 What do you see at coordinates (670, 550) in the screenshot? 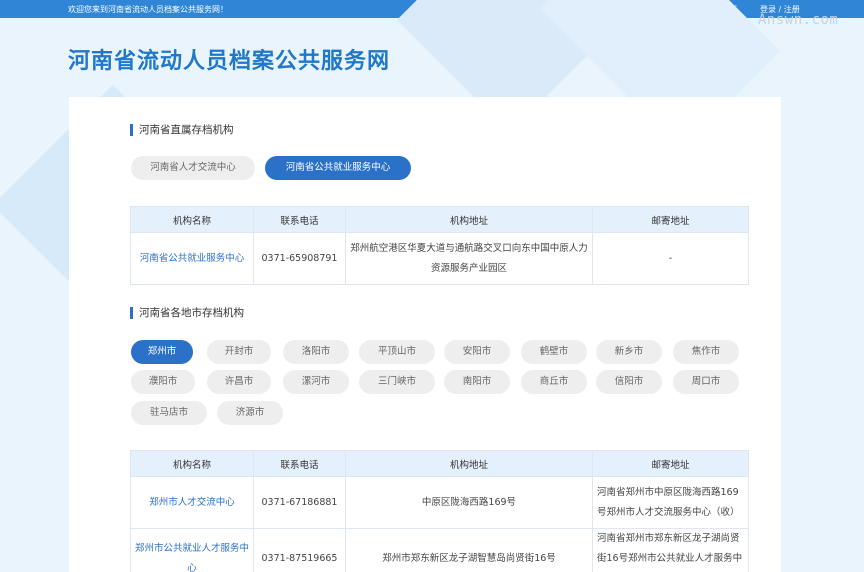
I see `org-mail: 河南省郑州市郑东新区龙子湖尚贤街16号郑州市公共就业人才服务中心` at bounding box center [670, 550].